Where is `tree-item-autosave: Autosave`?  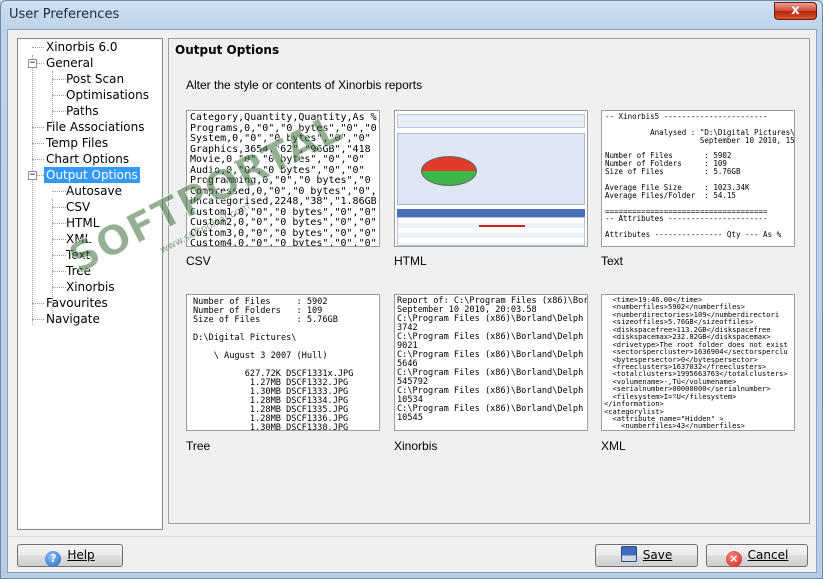 tree-item-autosave: Autosave is located at coordinates (94, 191).